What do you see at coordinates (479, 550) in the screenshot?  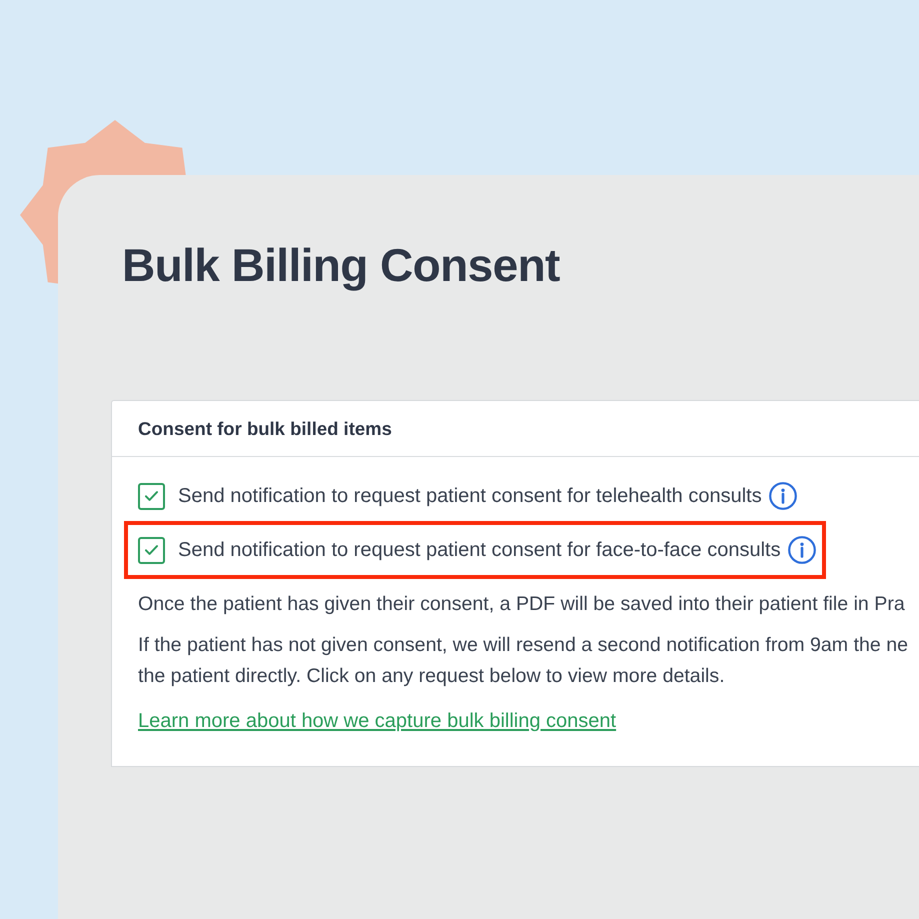 I see `option-label: Send notification to request patient consent for face-to-face consults` at bounding box center [479, 550].